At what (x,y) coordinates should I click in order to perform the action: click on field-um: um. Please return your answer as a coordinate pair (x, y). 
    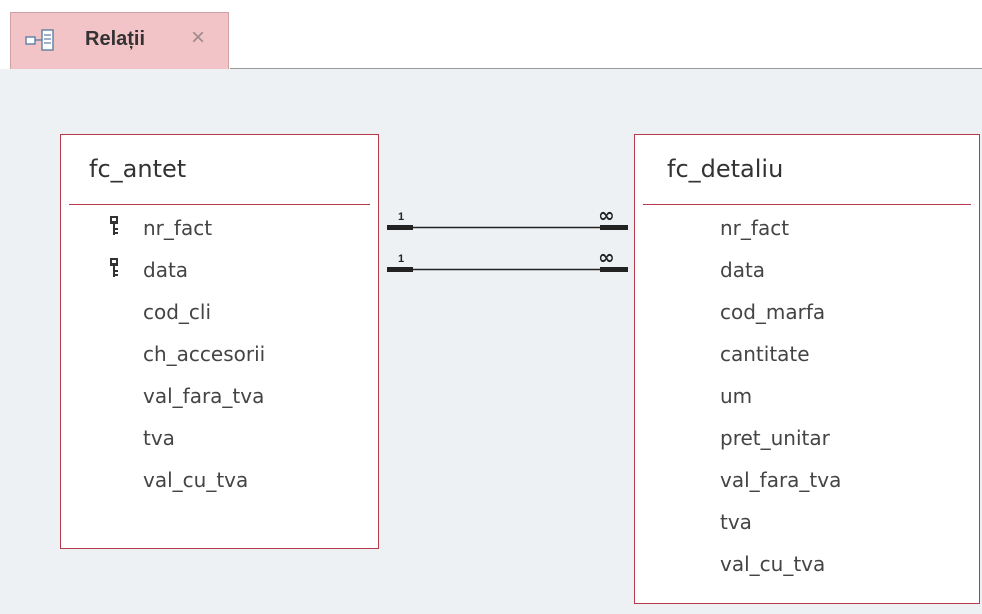
    Looking at the image, I should click on (736, 396).